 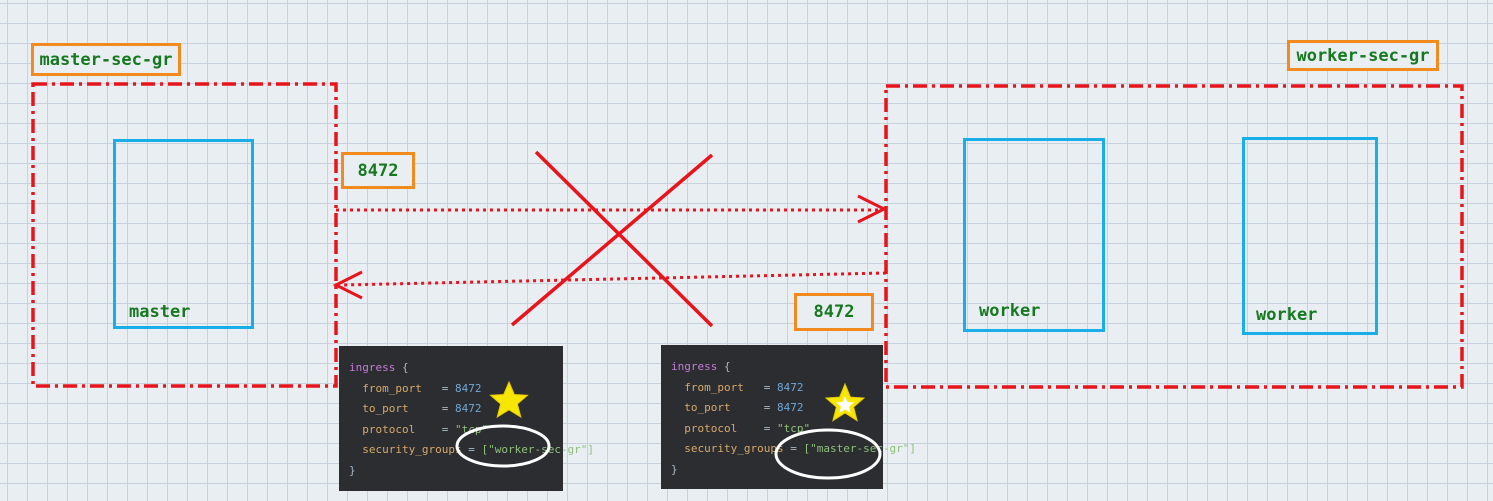 I want to click on master-node-label: master, so click(x=160, y=312).